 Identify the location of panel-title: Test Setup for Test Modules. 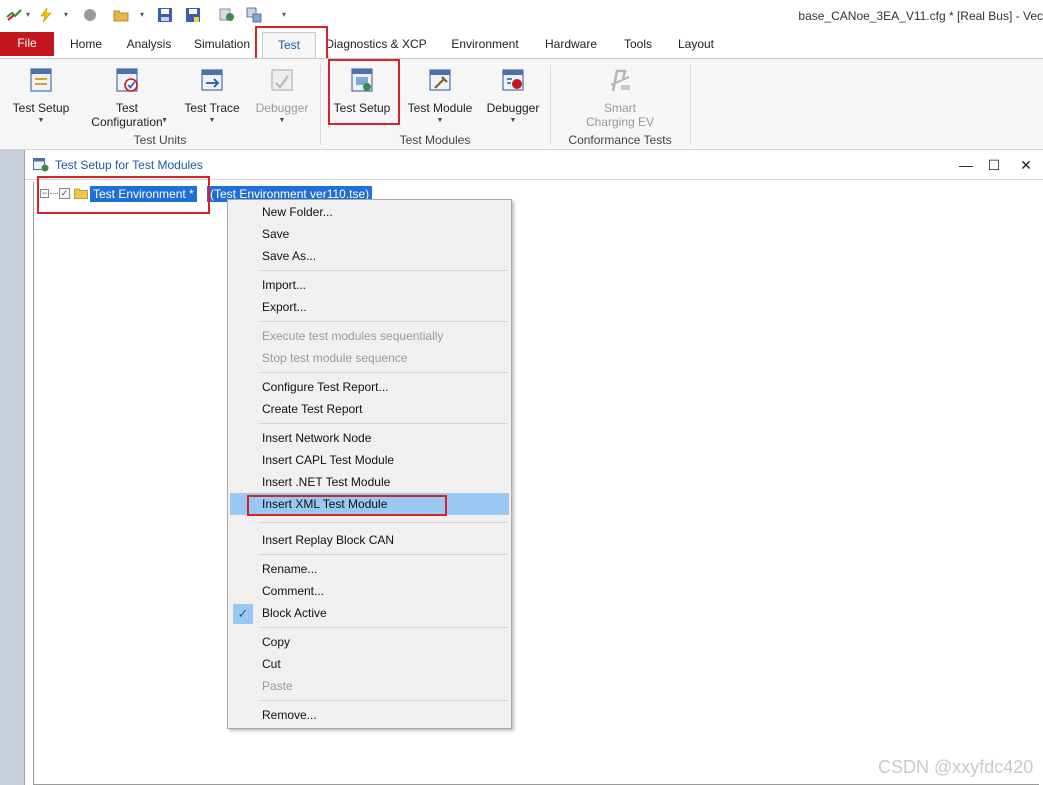
(129, 165).